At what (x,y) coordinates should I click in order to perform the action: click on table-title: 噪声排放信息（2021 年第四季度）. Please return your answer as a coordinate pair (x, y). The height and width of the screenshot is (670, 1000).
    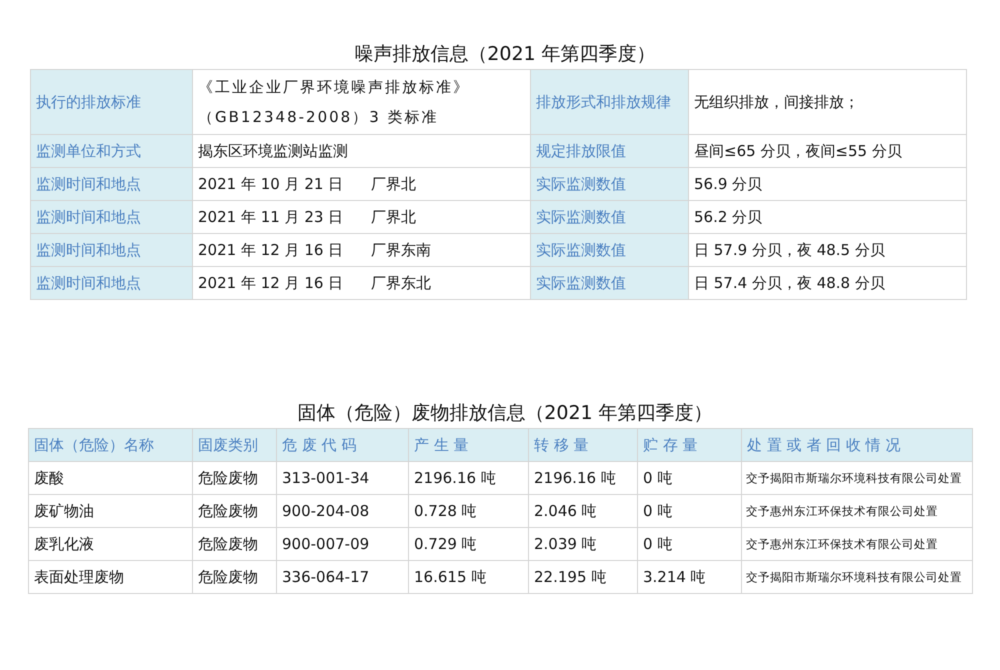
    Looking at the image, I should click on (505, 54).